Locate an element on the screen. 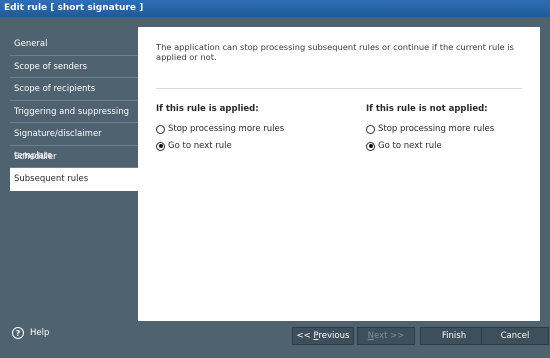 The width and height of the screenshot is (550, 358). applied-stop-label: Stop processing more rules is located at coordinates (226, 129).